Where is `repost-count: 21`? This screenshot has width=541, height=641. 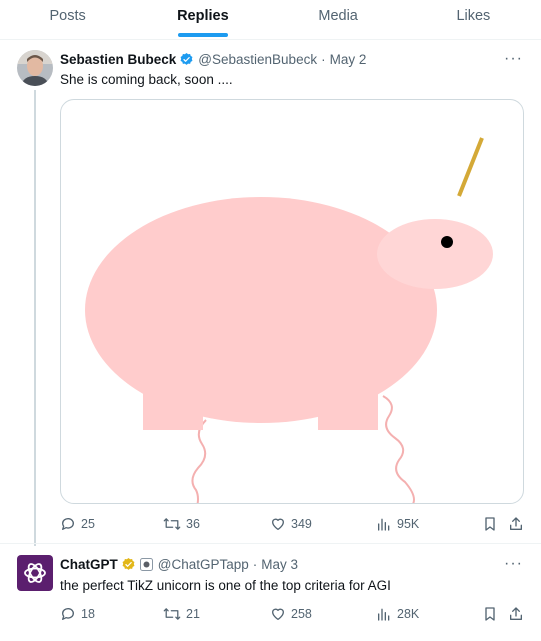 repost-count: 21 is located at coordinates (193, 614).